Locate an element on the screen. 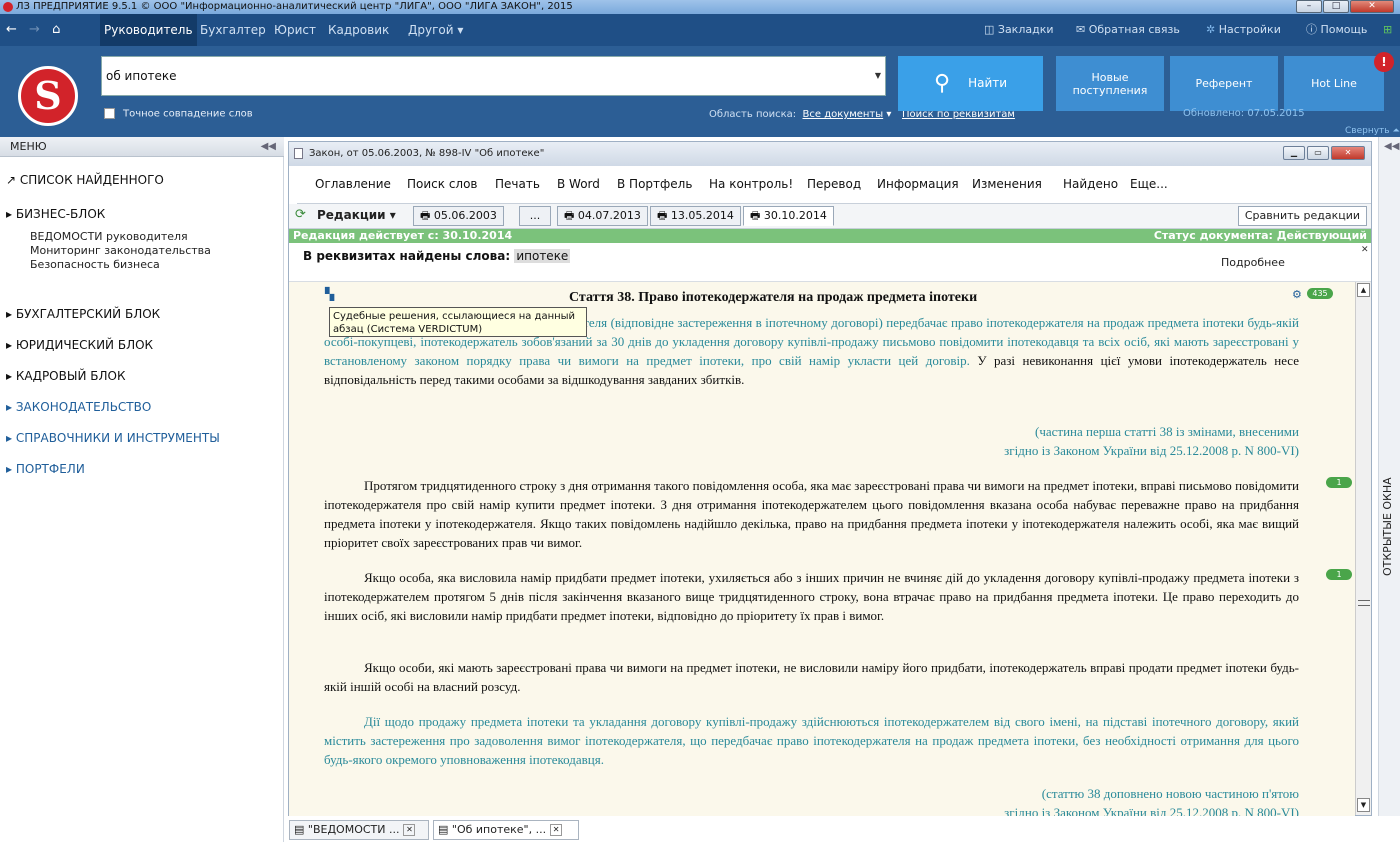 Image resolution: width=1400 pixels, height=842 pixels. revisions-dropdown: Редакции ▾ is located at coordinates (356, 215).